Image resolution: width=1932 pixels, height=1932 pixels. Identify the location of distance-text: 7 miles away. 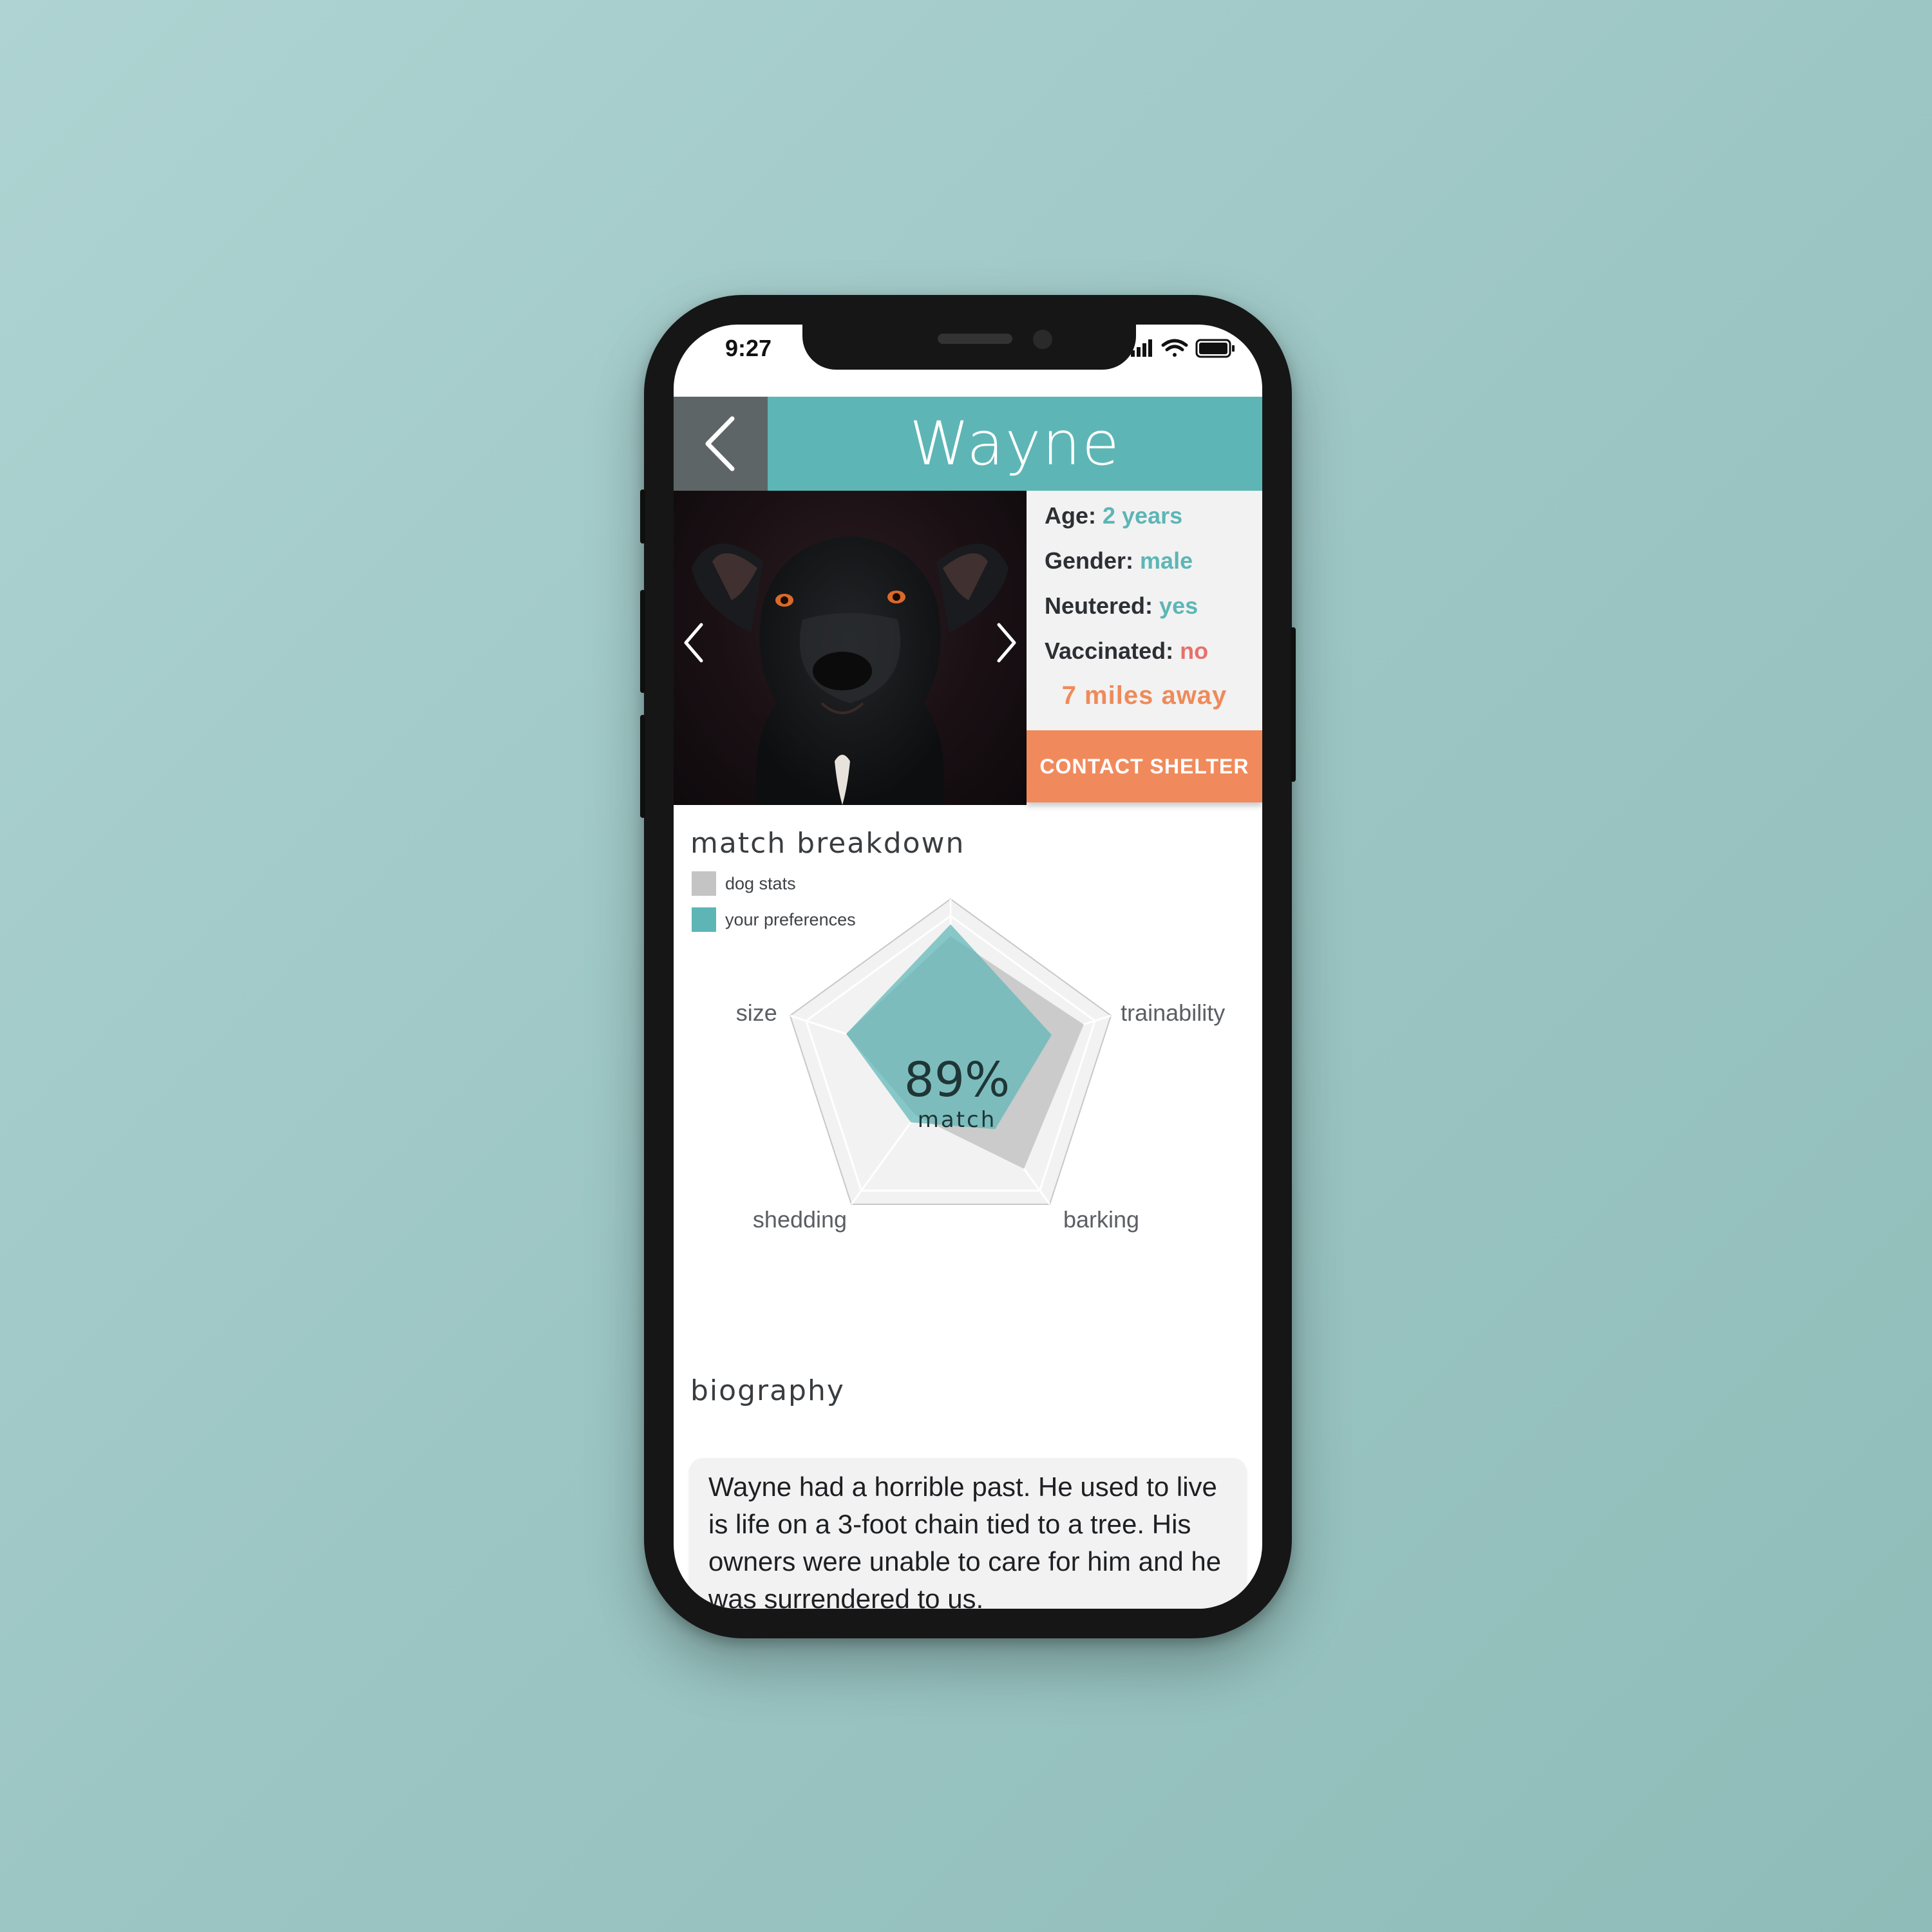
(1144, 695).